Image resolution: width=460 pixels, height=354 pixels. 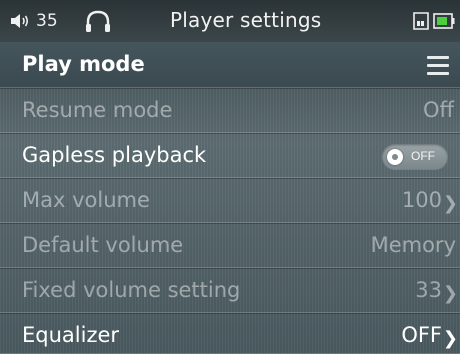 What do you see at coordinates (230, 200) in the screenshot?
I see `setting-row-max-volume: Max volume 100 ❯` at bounding box center [230, 200].